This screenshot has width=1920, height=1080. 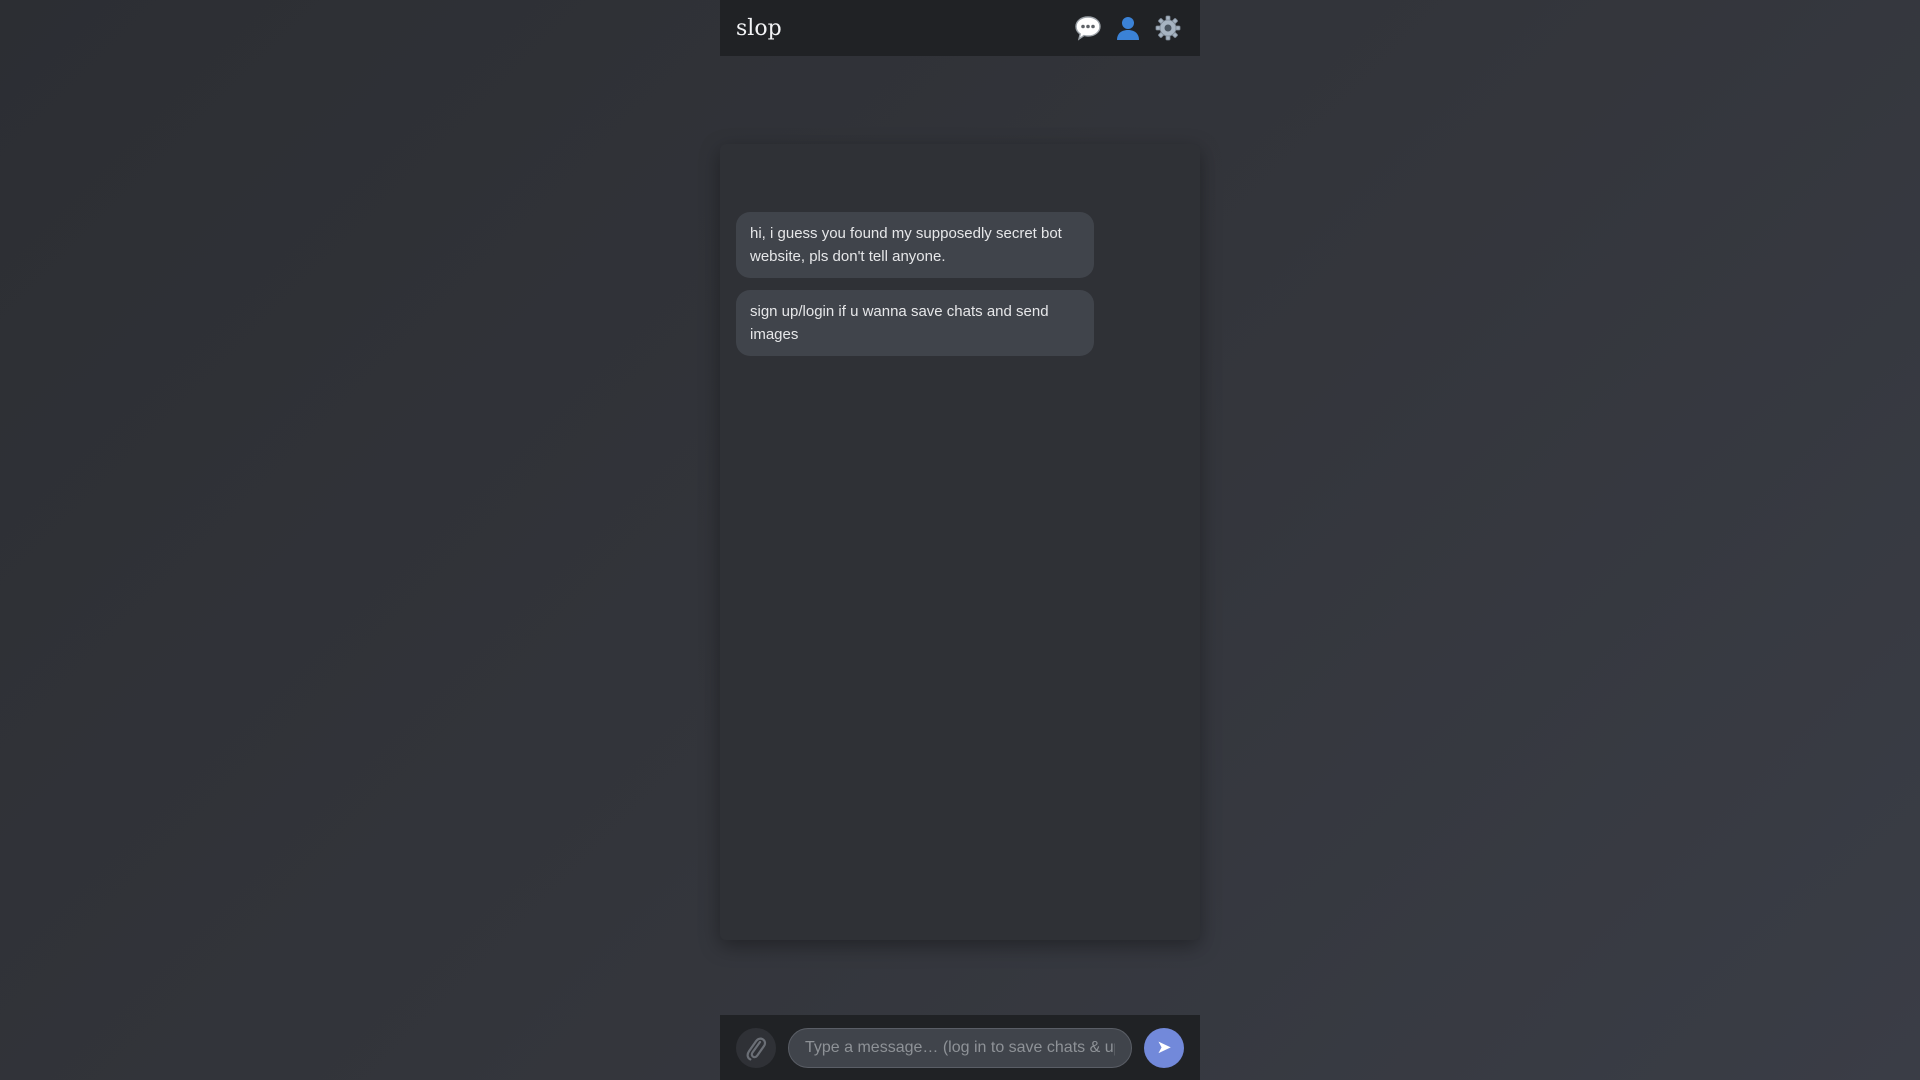 I want to click on settings-button, so click(x=1168, y=28).